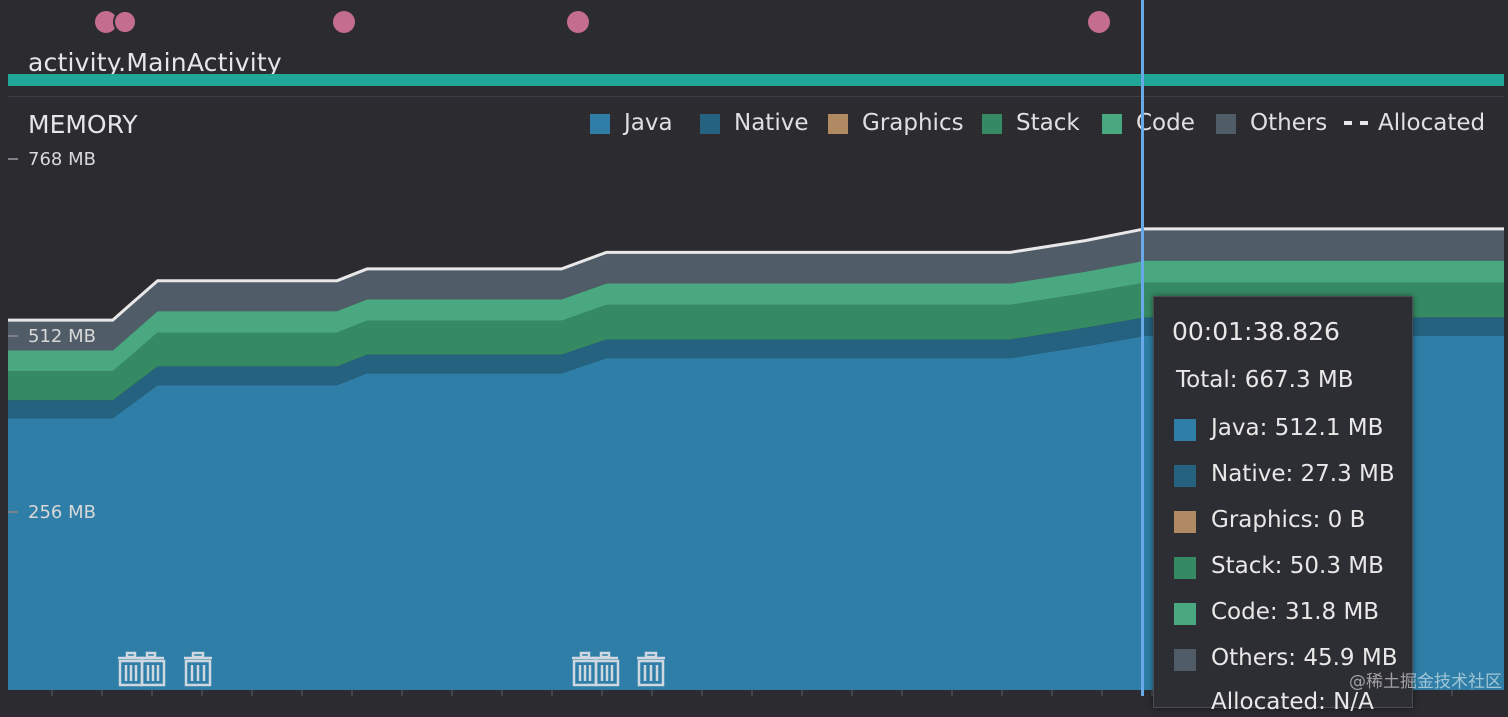 The image size is (1508, 717). What do you see at coordinates (1297, 428) in the screenshot?
I see `tooltip-text: Java: 512.1 MB` at bounding box center [1297, 428].